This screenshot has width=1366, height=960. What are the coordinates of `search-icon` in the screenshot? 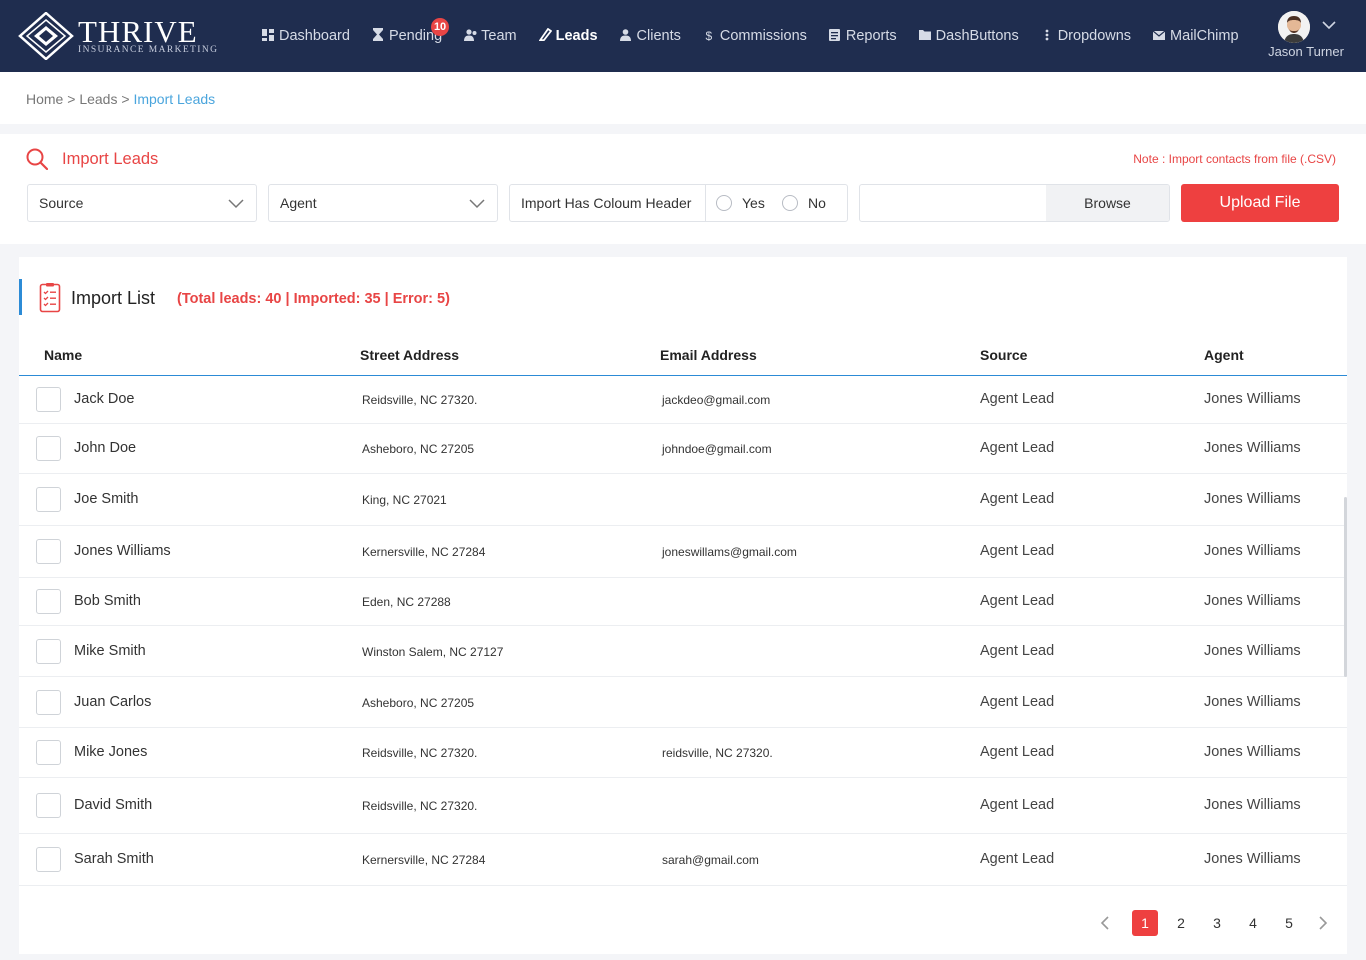 It's located at (37, 159).